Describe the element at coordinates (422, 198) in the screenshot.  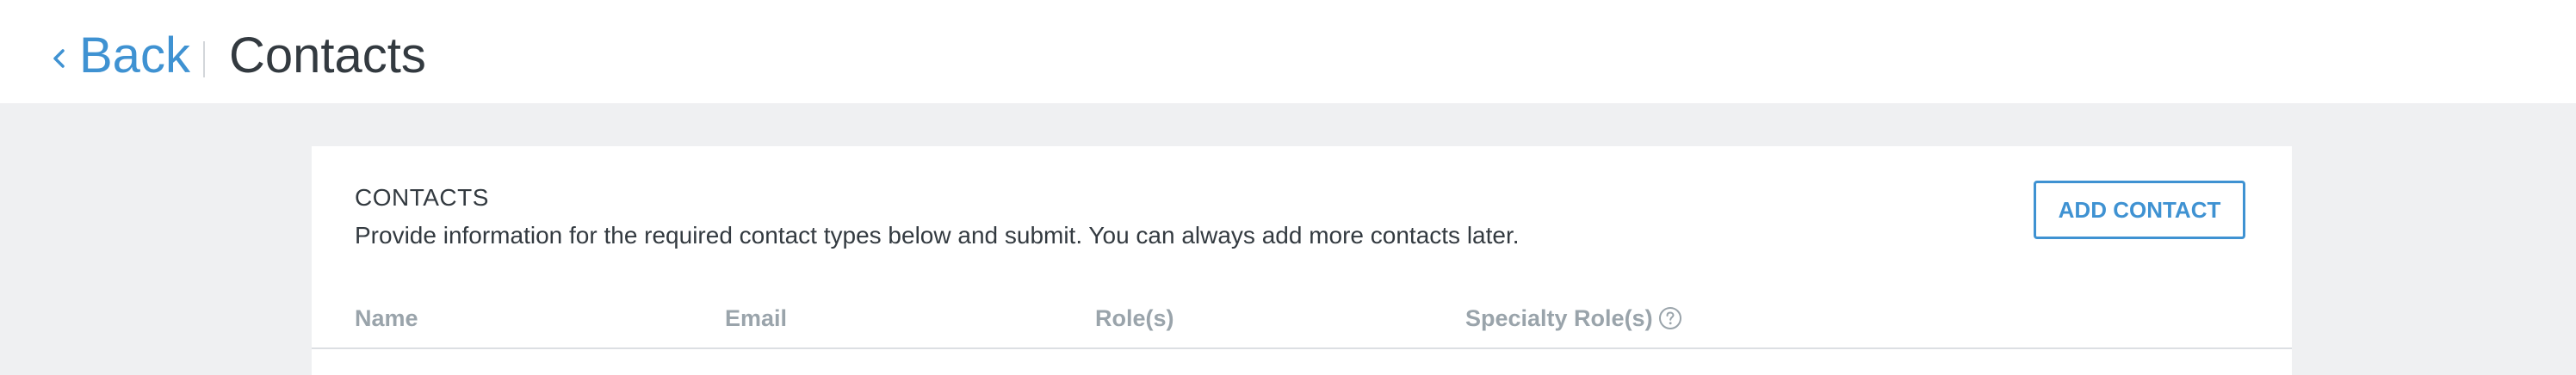
I see `section-title: CONTACTS` at that location.